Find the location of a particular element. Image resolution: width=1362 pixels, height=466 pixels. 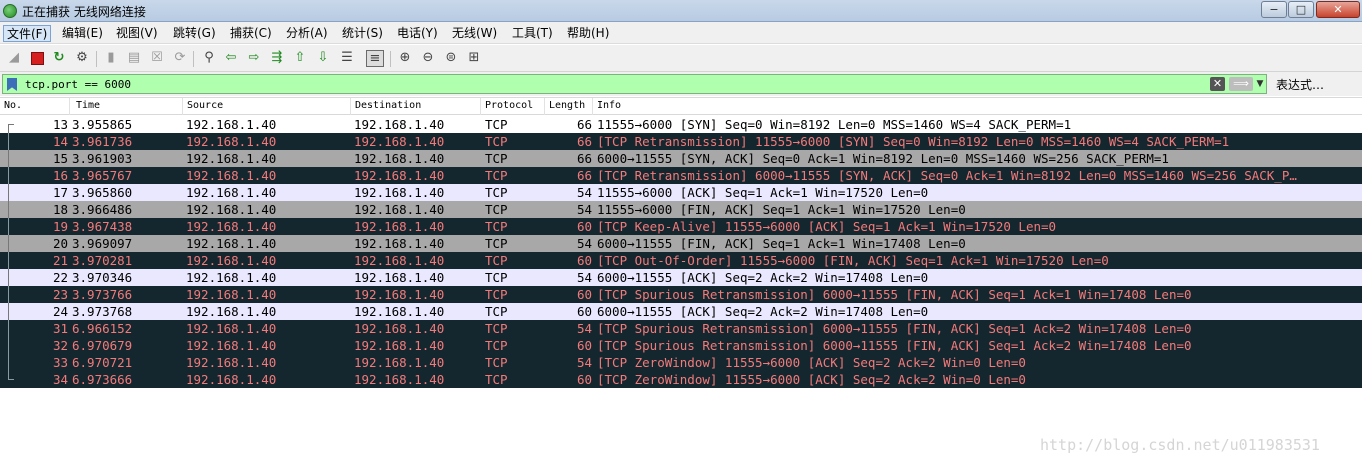

restart-capture-icon: ↻ is located at coordinates (59, 58).